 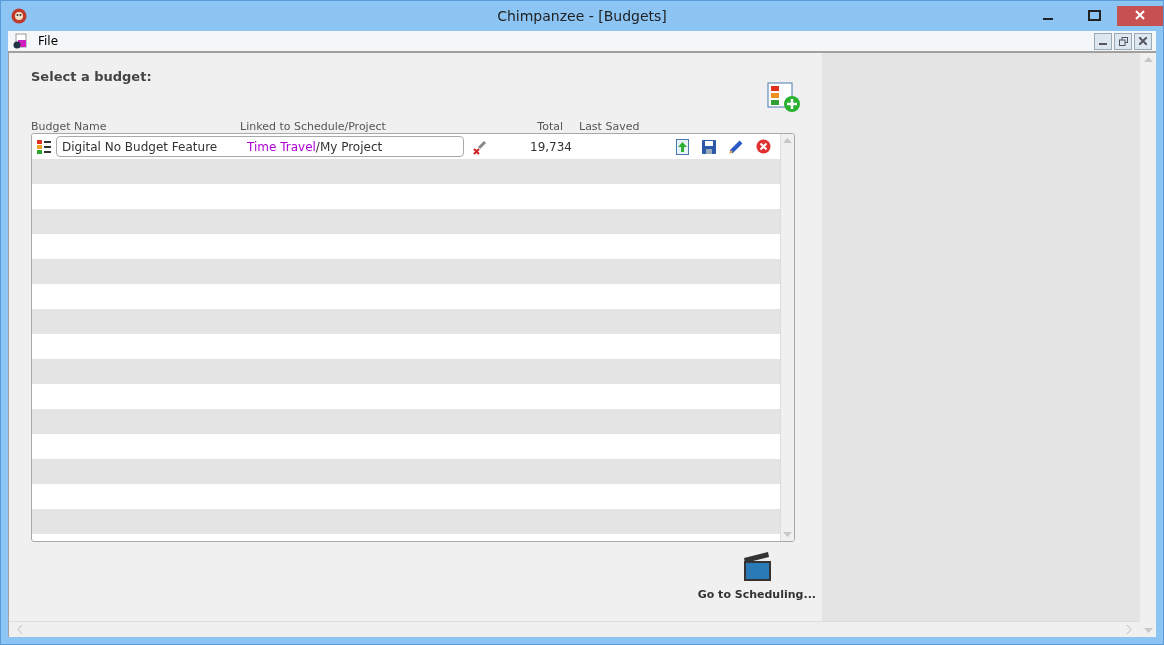 What do you see at coordinates (756, 566) in the screenshot?
I see `clapperboard-icon` at bounding box center [756, 566].